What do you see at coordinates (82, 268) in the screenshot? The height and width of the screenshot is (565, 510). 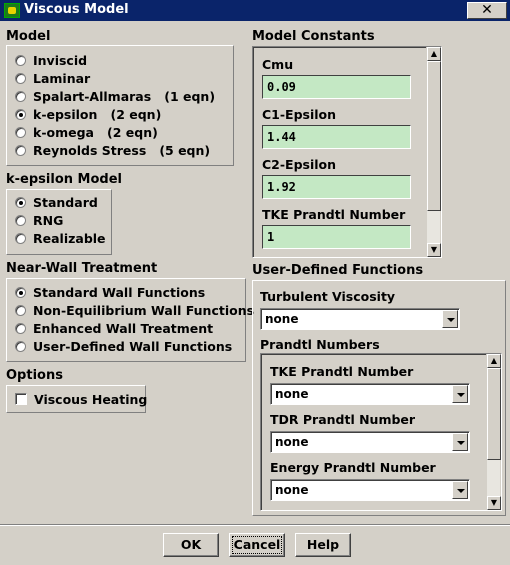 I see `near-wall-title: Near-Wall Treatment` at bounding box center [82, 268].